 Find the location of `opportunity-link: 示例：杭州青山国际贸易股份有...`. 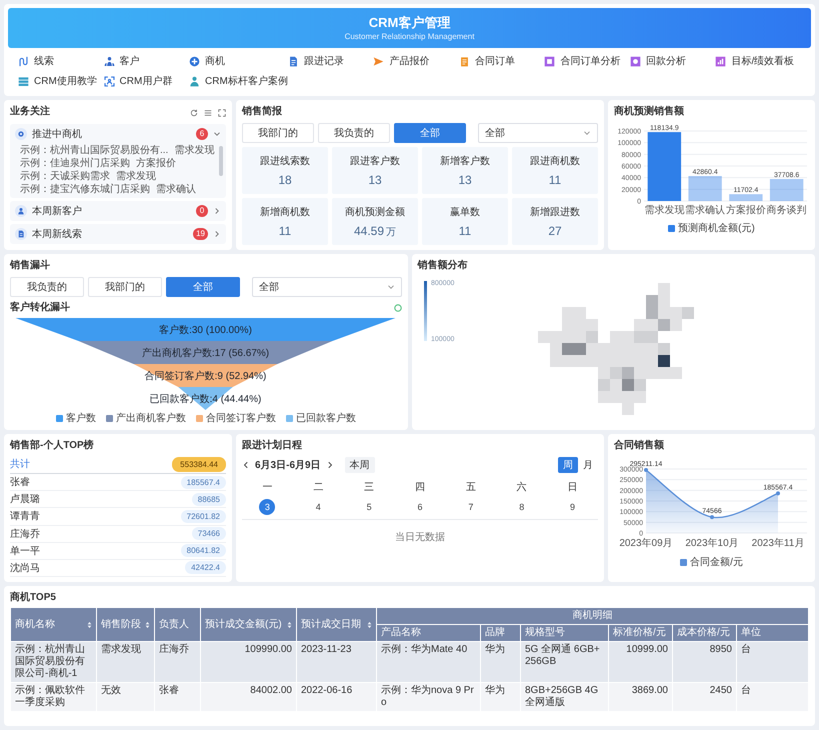

opportunity-link: 示例：杭州青山国际贸易股份有... is located at coordinates (94, 150).